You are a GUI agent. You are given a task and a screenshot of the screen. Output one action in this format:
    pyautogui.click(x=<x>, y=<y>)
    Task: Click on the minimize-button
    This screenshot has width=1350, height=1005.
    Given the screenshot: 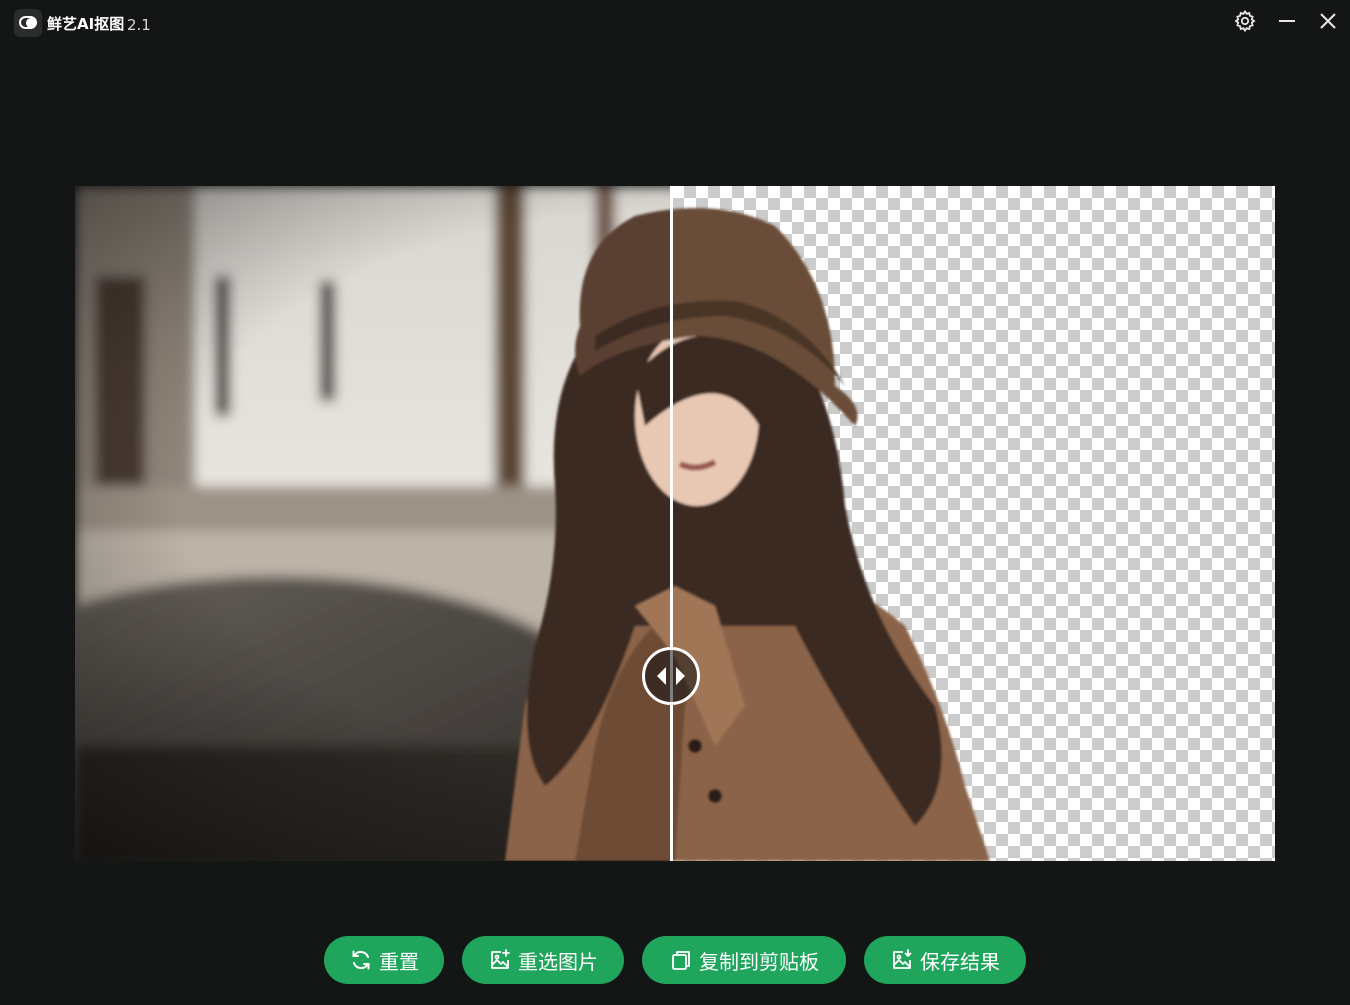 What is the action you would take?
    pyautogui.click(x=1287, y=21)
    